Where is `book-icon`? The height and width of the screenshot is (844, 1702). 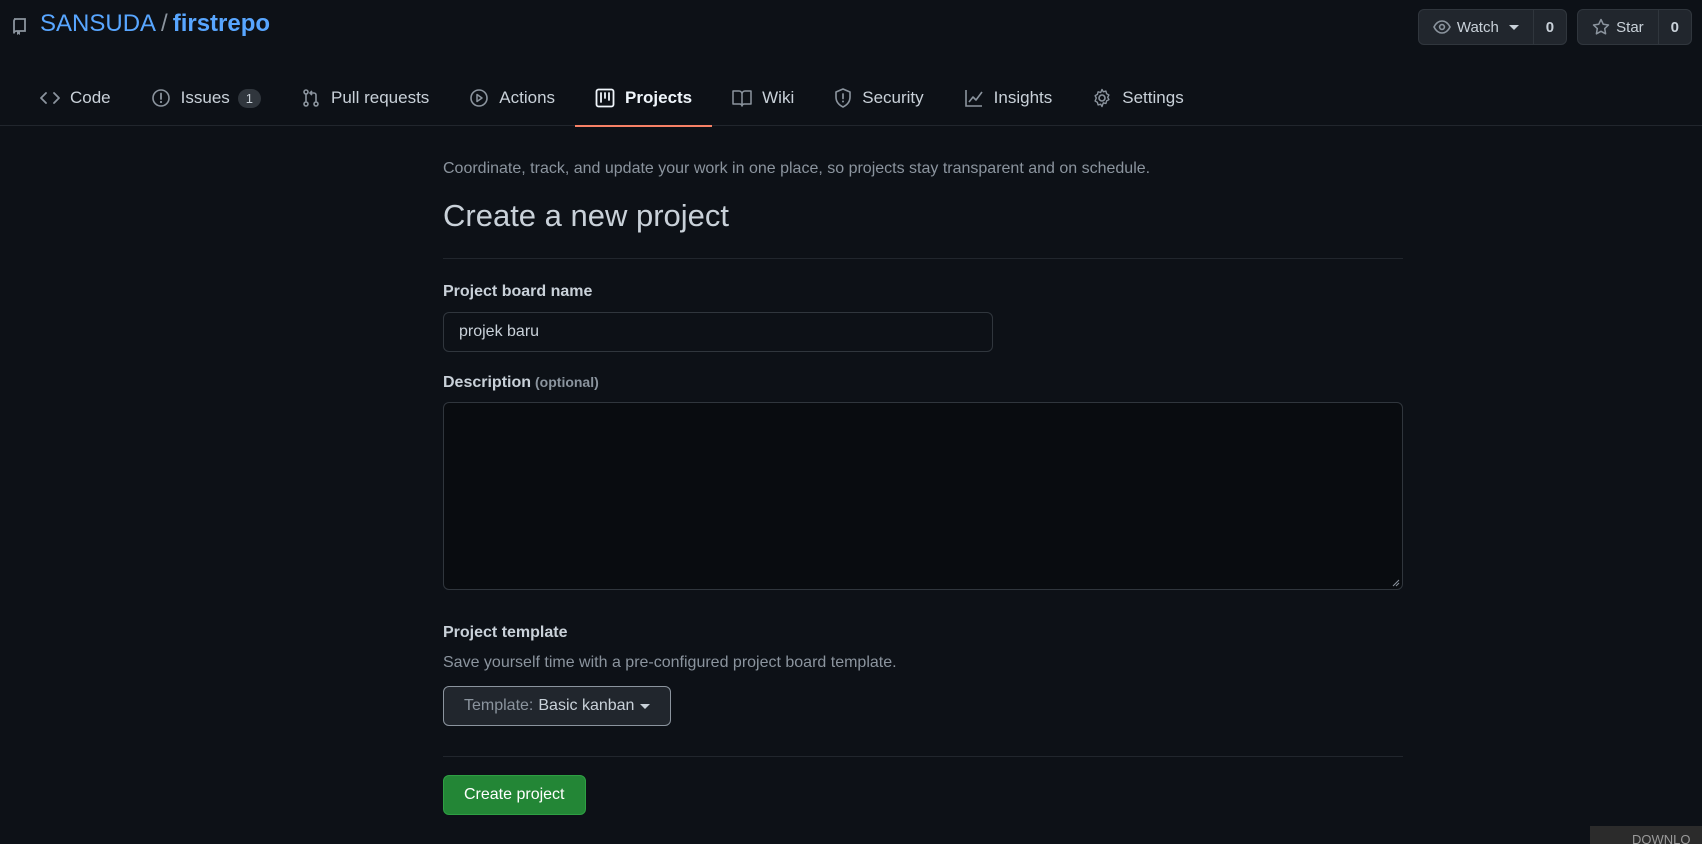 book-icon is located at coordinates (742, 98).